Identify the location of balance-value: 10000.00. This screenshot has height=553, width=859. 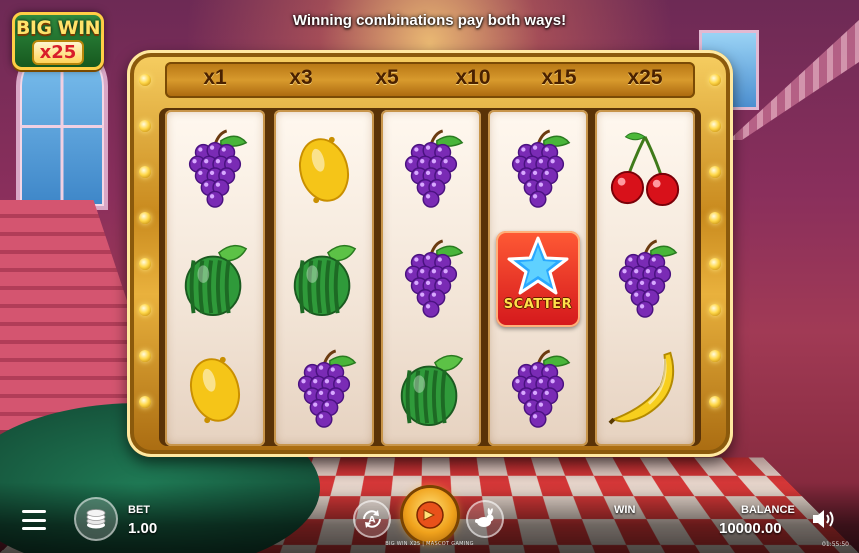
(750, 528).